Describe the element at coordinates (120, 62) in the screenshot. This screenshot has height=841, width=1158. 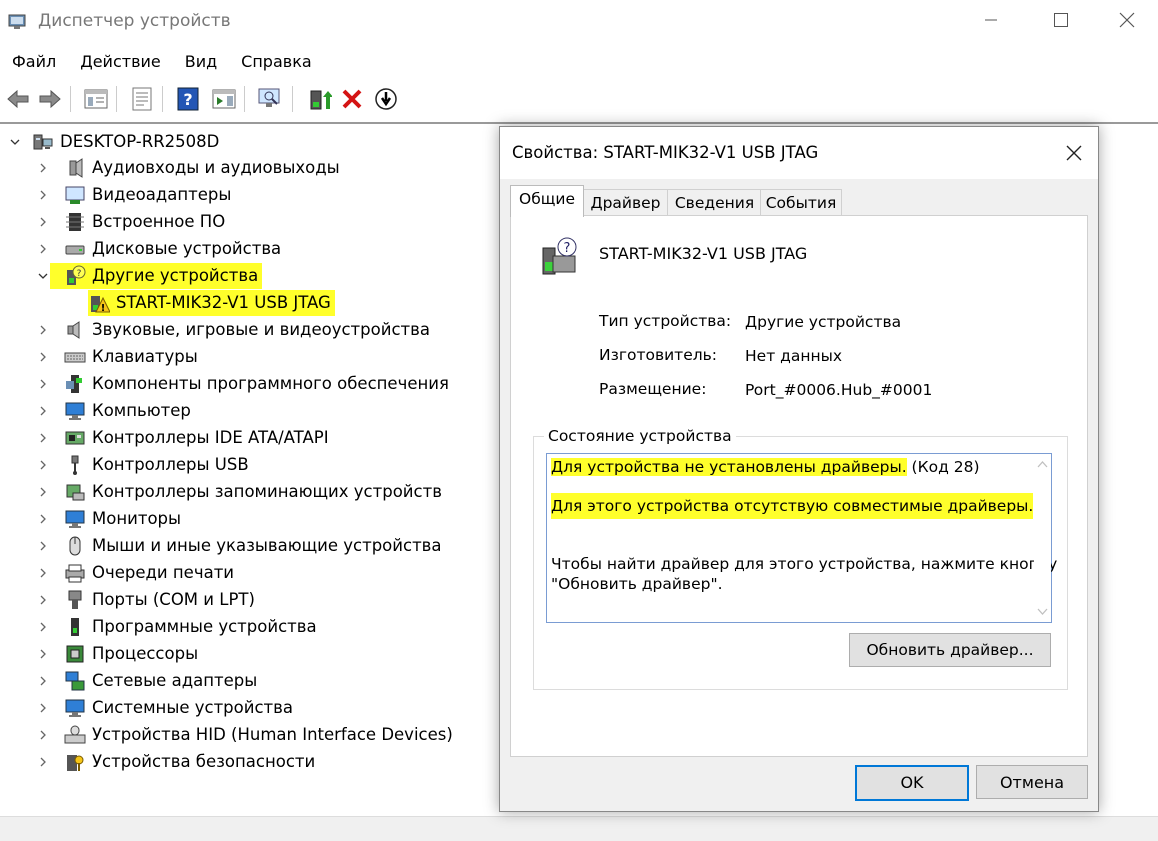
I see `menu-action: Действие` at that location.